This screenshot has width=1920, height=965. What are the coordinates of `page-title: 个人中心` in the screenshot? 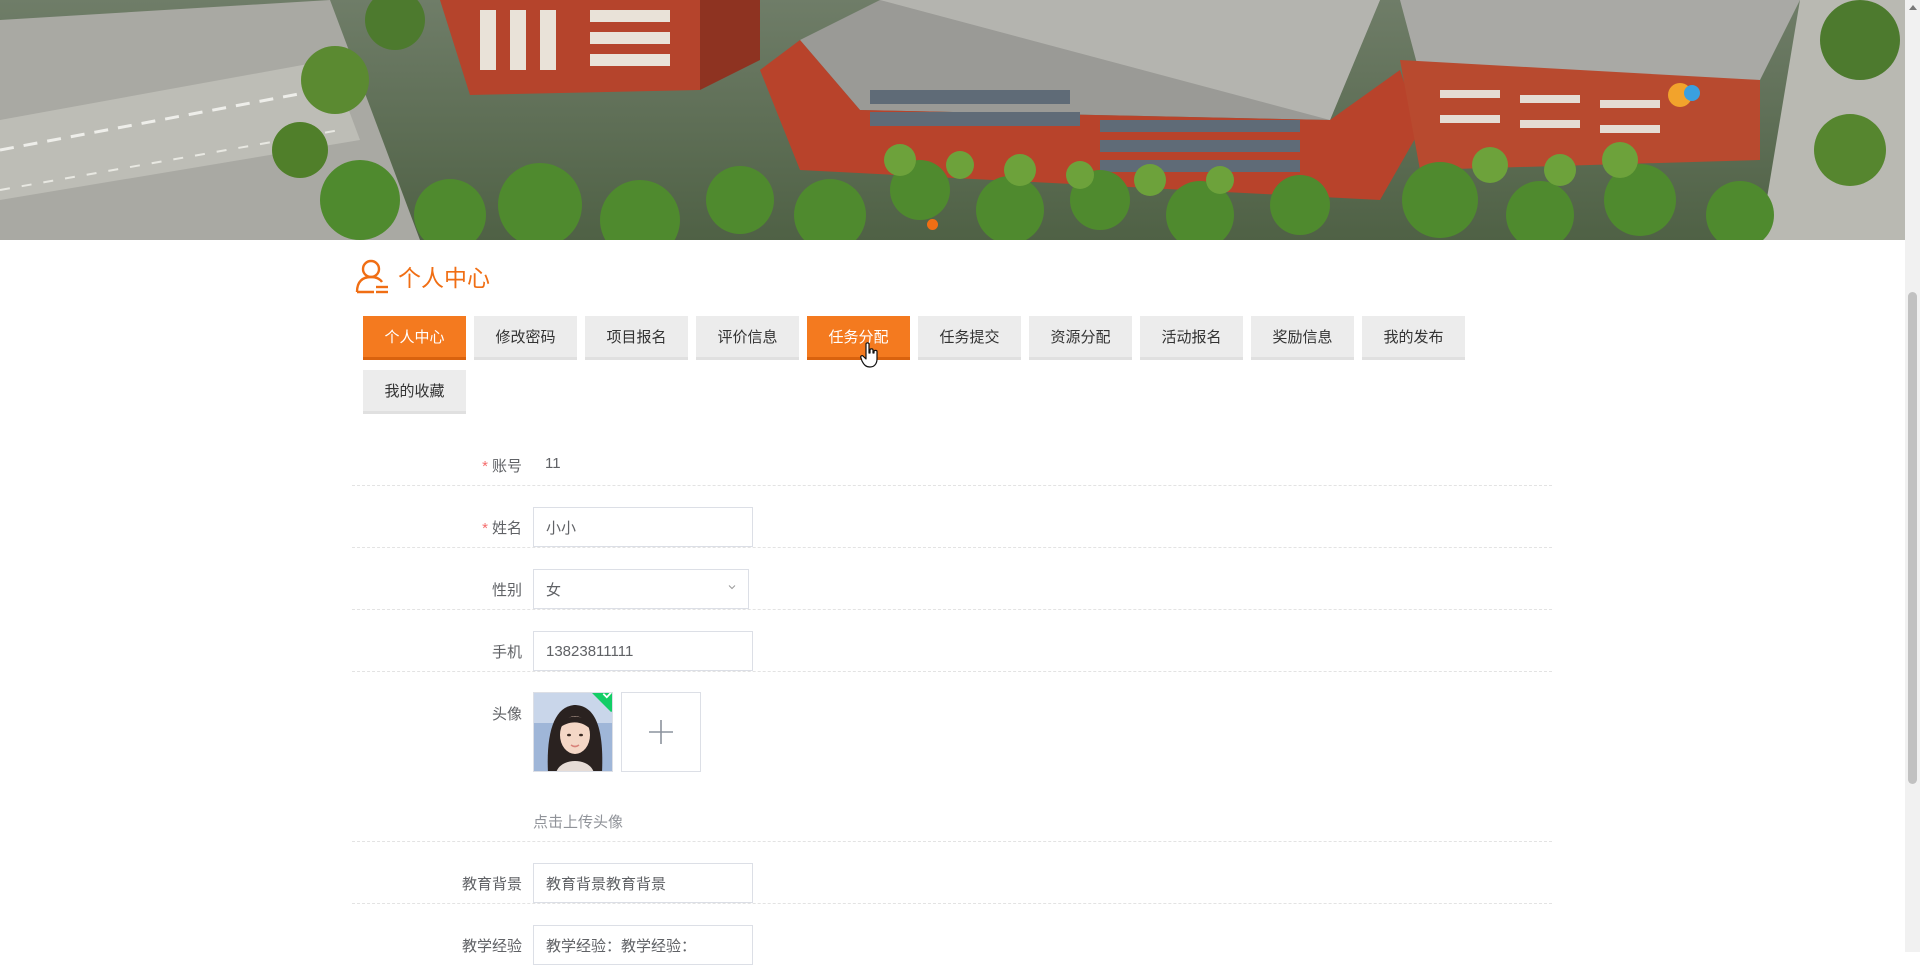 It's located at (444, 278).